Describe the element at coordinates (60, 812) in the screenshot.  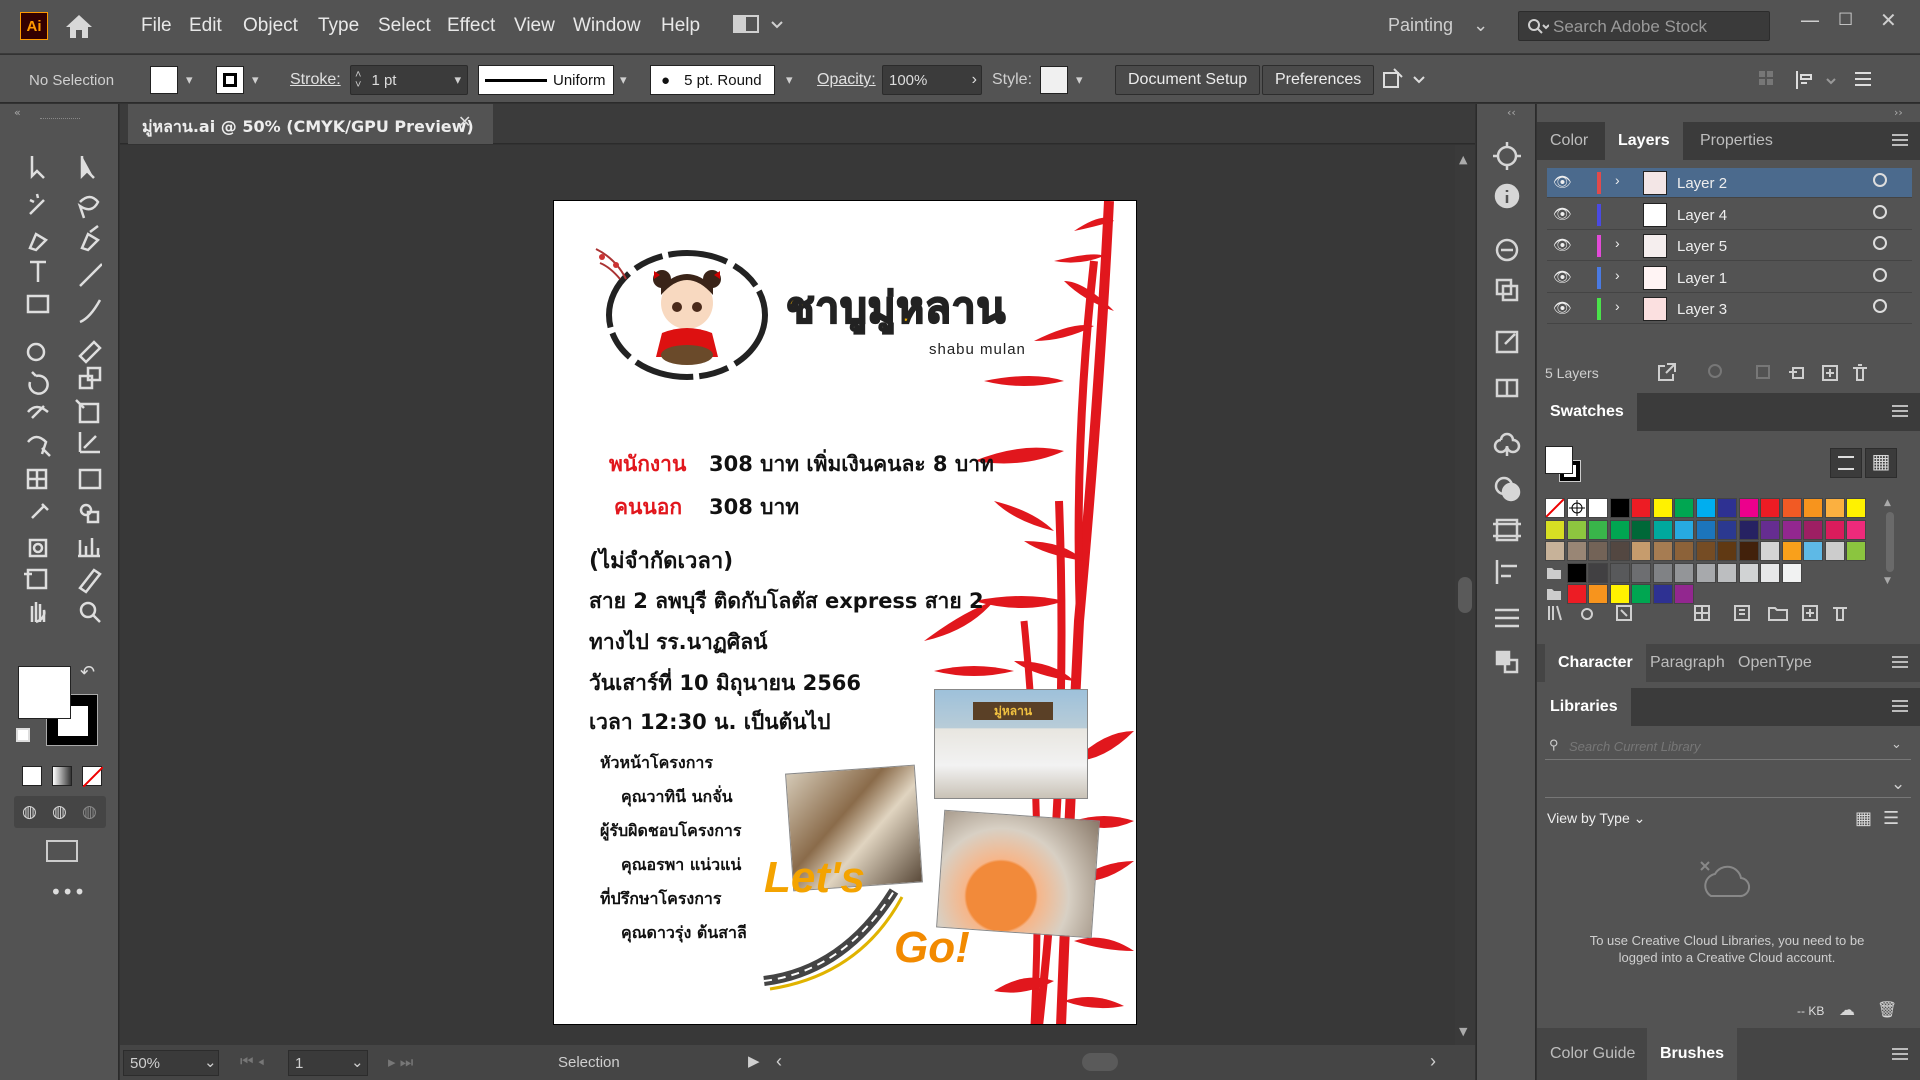
I see `draw-modes: ◍ ◍ ◍` at that location.